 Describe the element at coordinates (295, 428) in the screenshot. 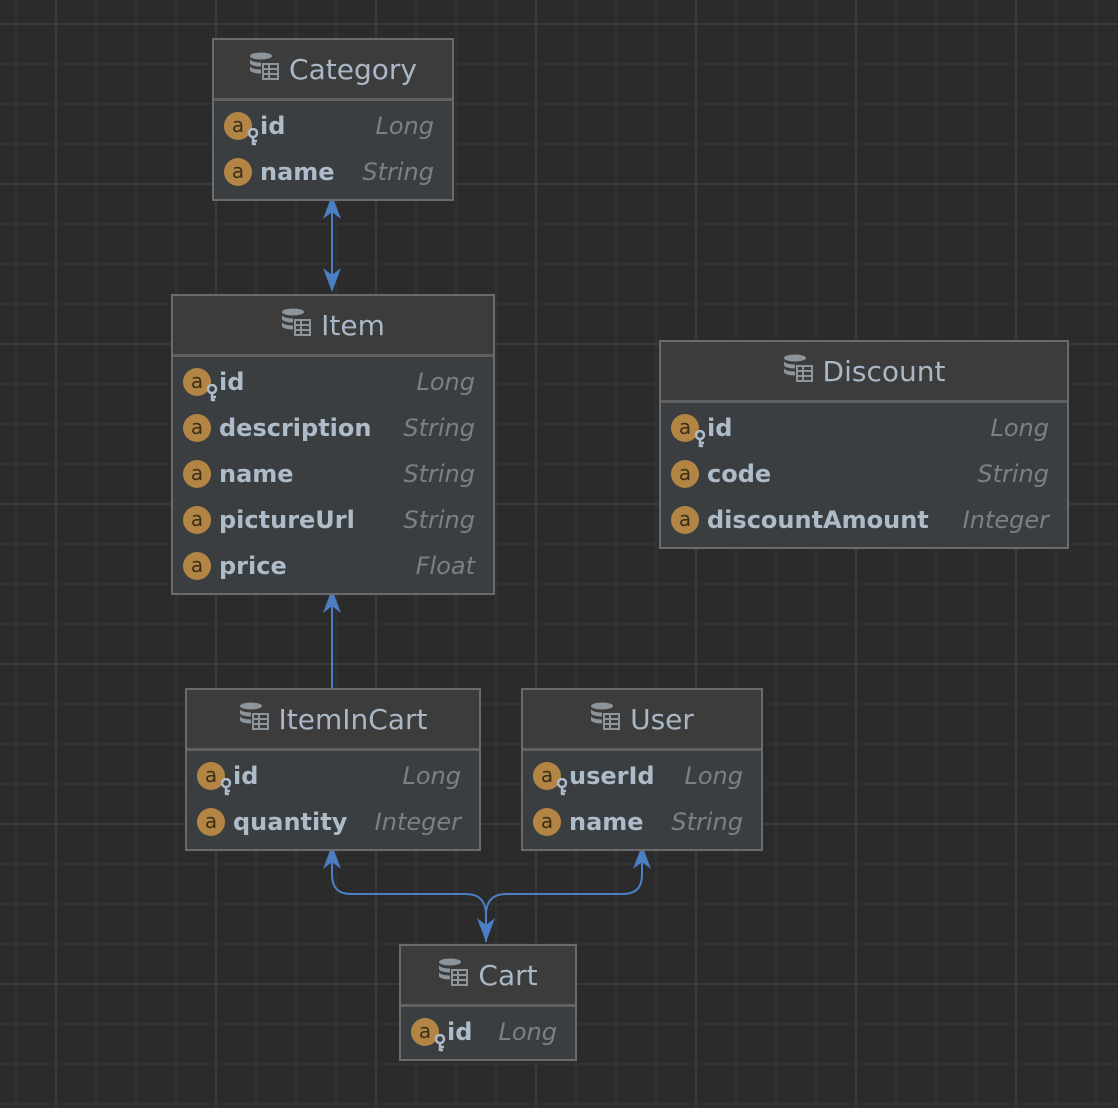

I see `field-name: description` at that location.